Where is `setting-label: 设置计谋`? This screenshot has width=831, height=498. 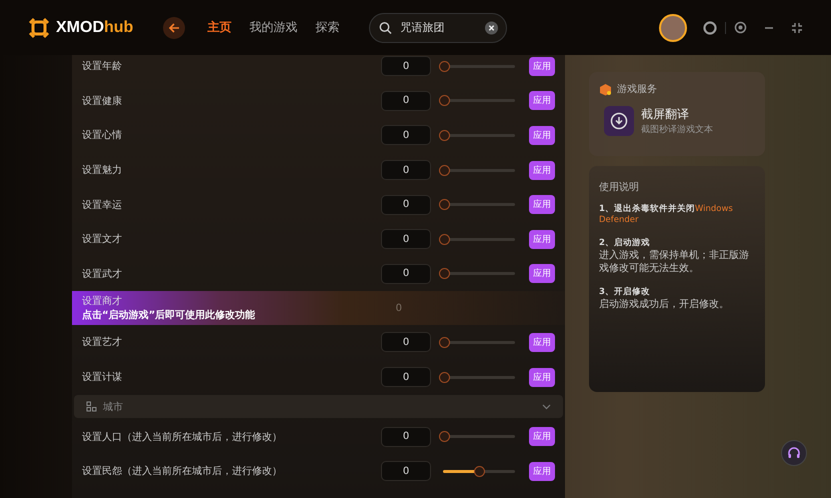 setting-label: 设置计谋 is located at coordinates (102, 377).